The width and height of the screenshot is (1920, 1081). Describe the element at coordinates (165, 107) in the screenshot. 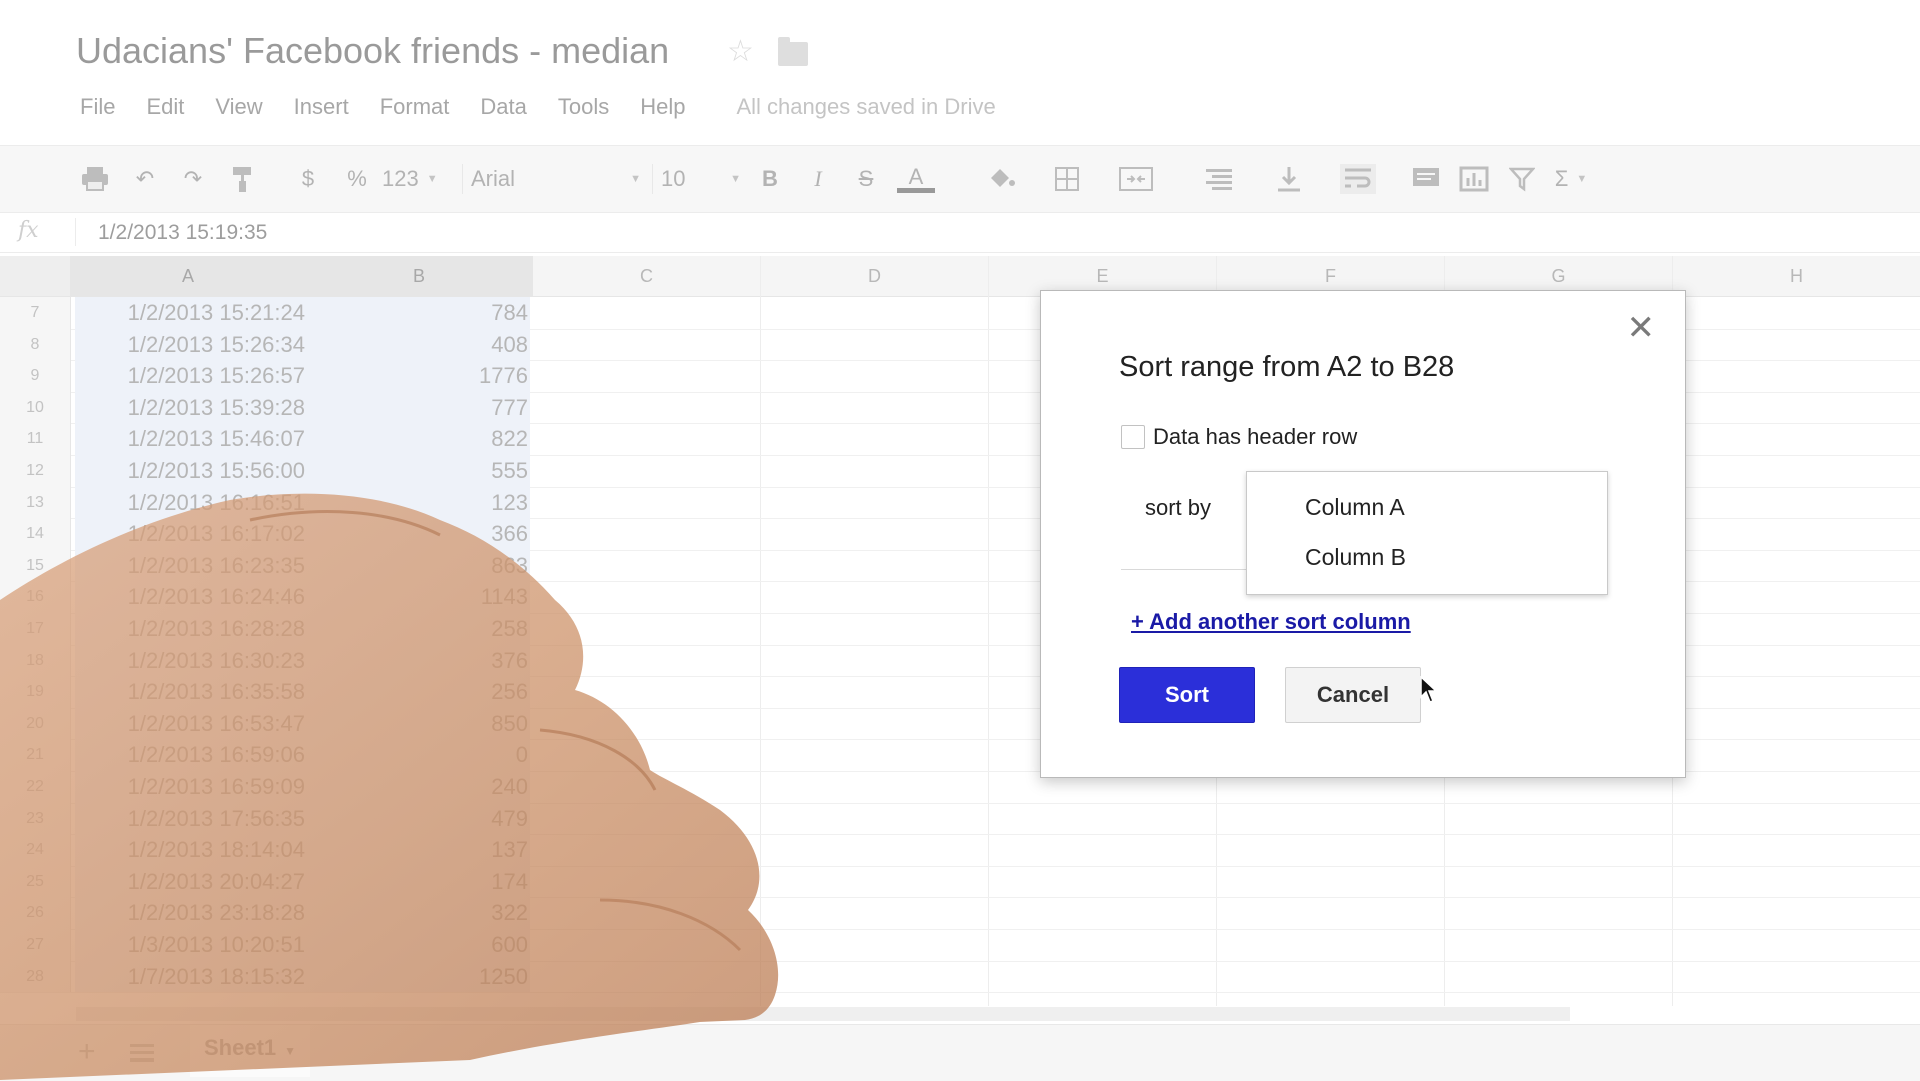

I see `menu-edit: Edit` at that location.